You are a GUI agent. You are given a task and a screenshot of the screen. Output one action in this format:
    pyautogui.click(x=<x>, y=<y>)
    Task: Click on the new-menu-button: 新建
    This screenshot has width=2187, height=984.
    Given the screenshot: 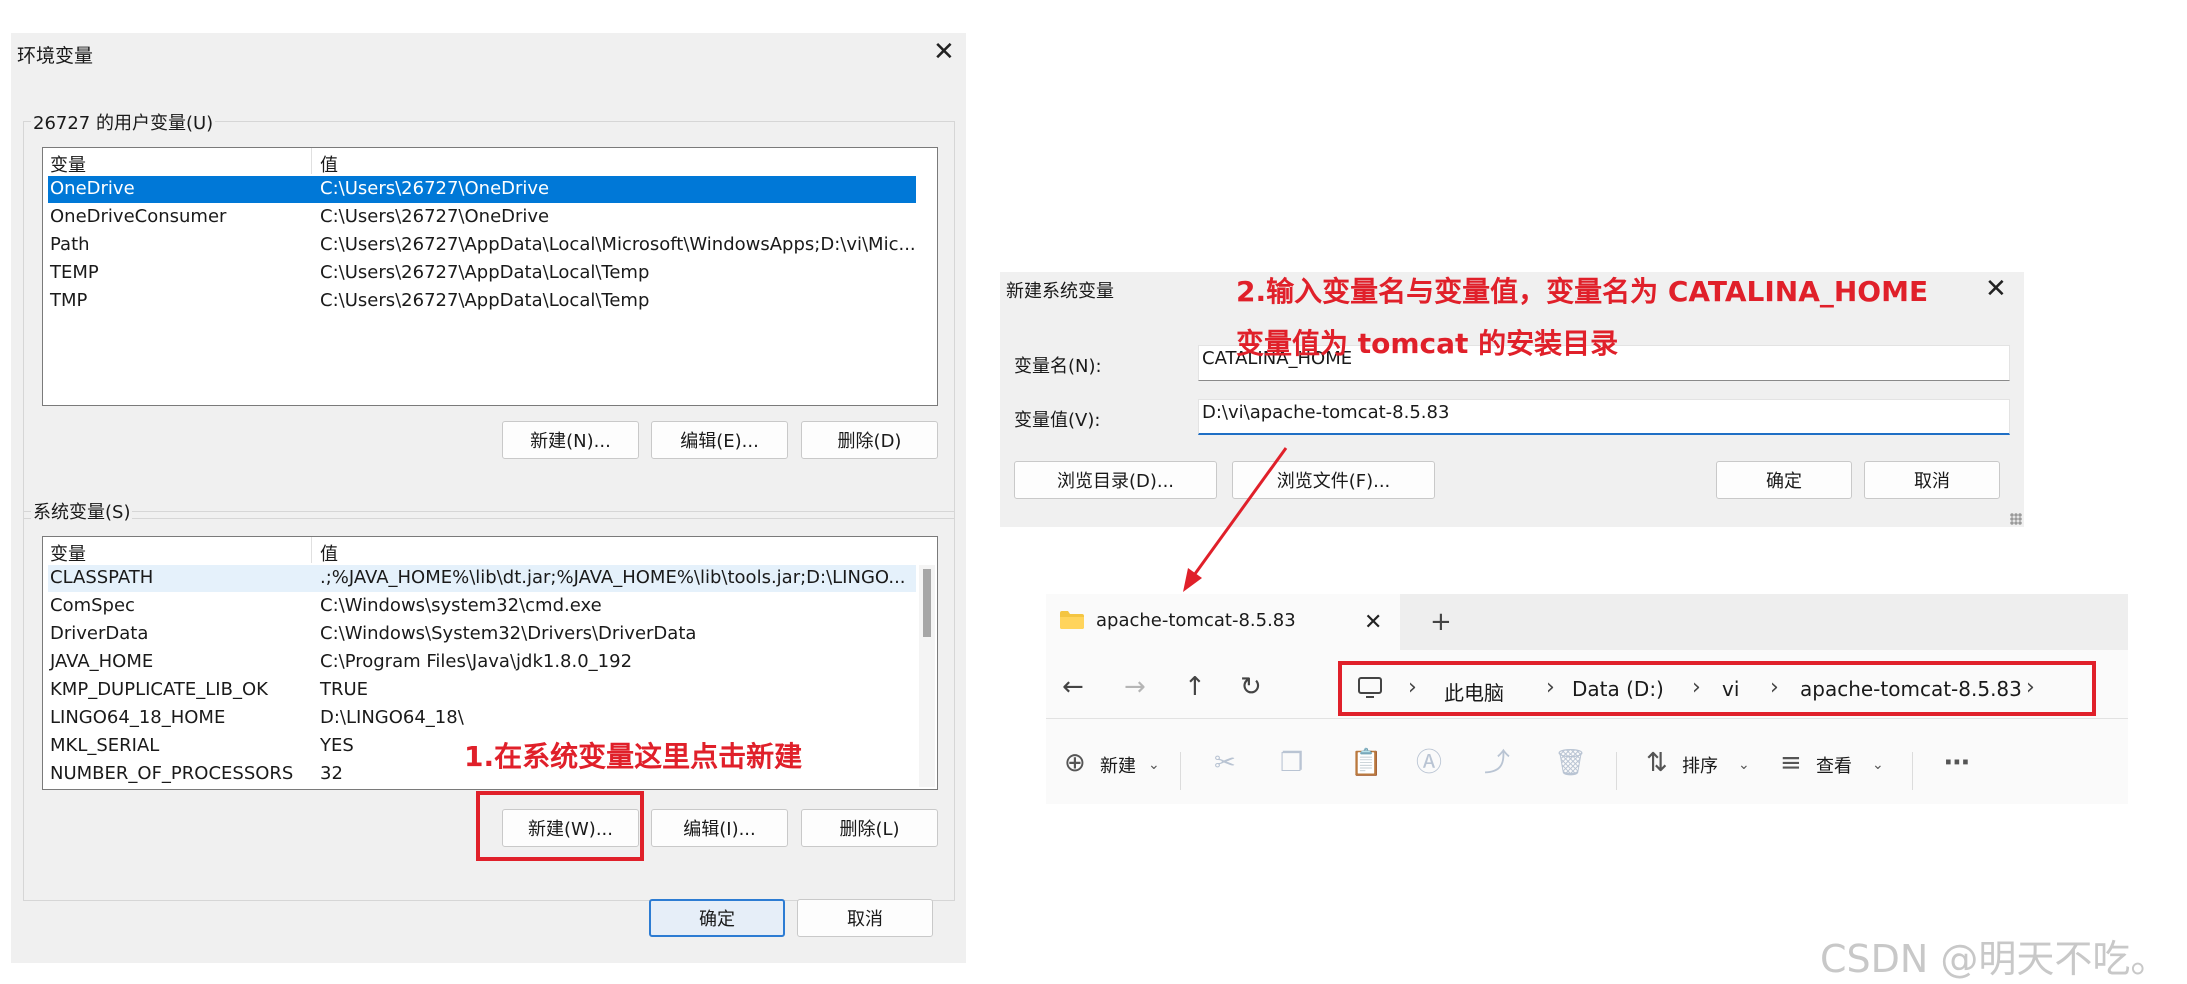 What is the action you would take?
    pyautogui.click(x=1118, y=765)
    